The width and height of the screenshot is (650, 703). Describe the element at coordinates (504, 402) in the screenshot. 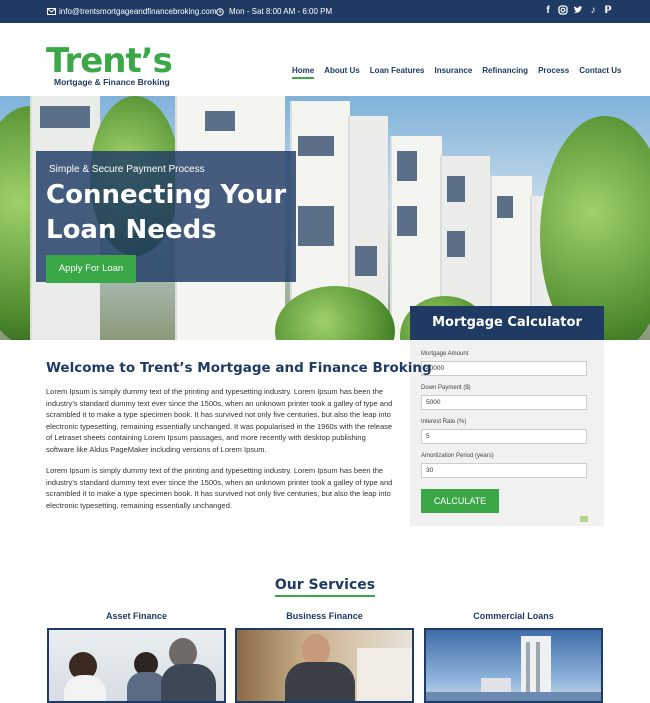

I see `down-payment-input: 5000` at that location.